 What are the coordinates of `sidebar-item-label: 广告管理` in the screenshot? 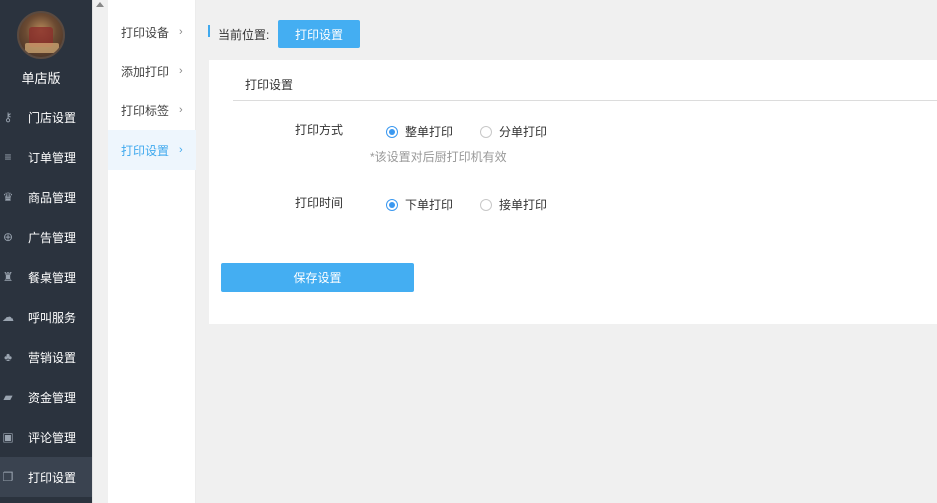 It's located at (51, 237).